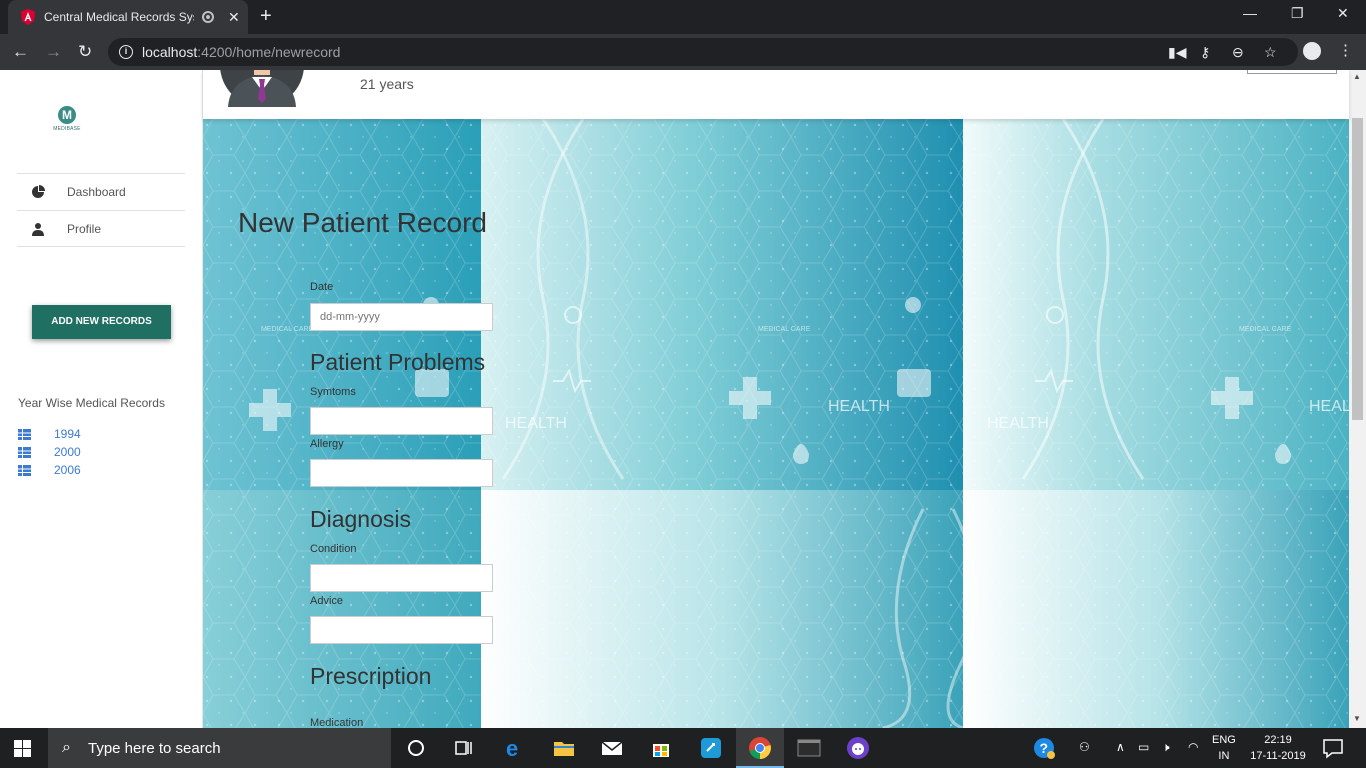 This screenshot has width=1366, height=768. I want to click on browser-tab: Central Medical Records Syst ✕, so click(128, 17).